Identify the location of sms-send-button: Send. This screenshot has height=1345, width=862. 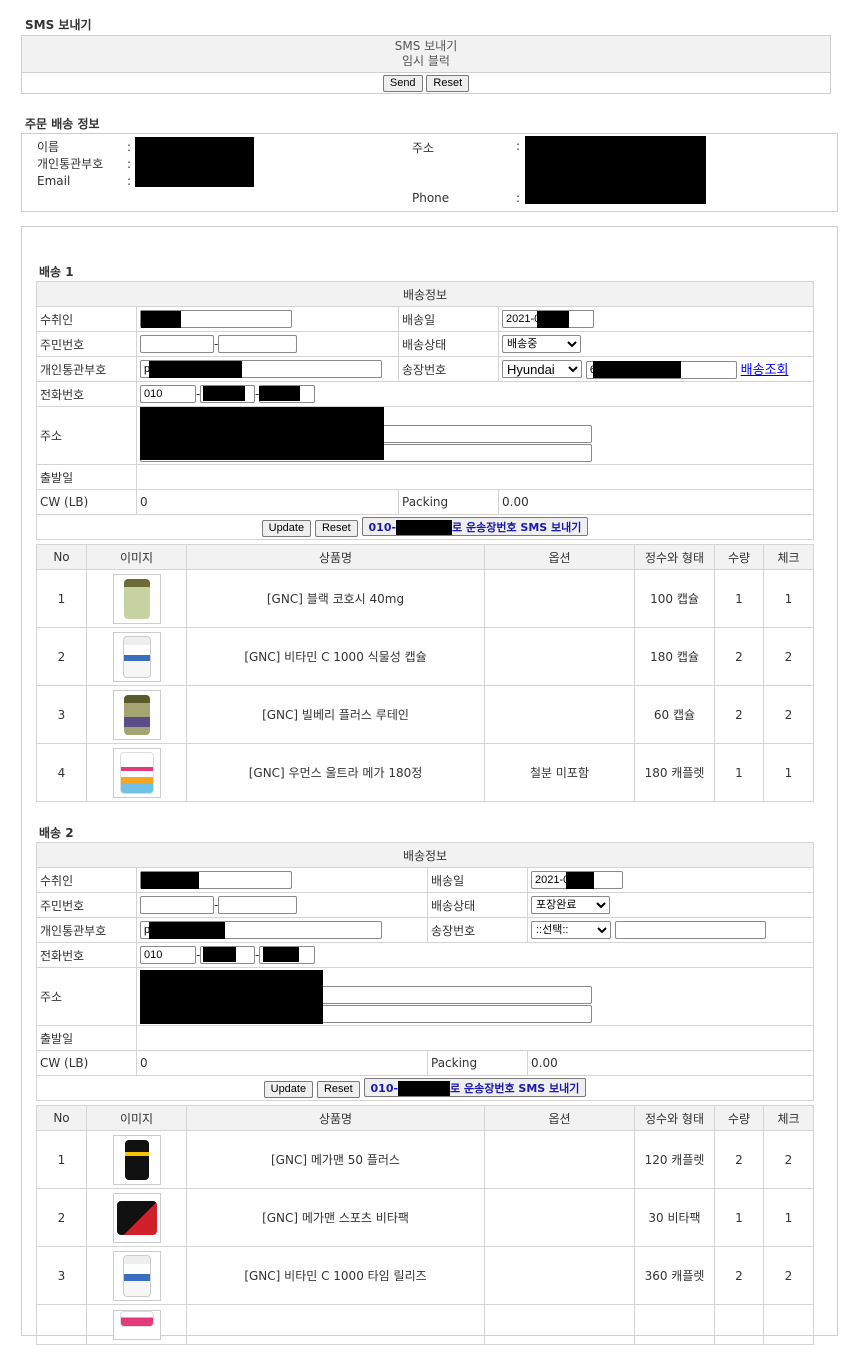
(402, 83).